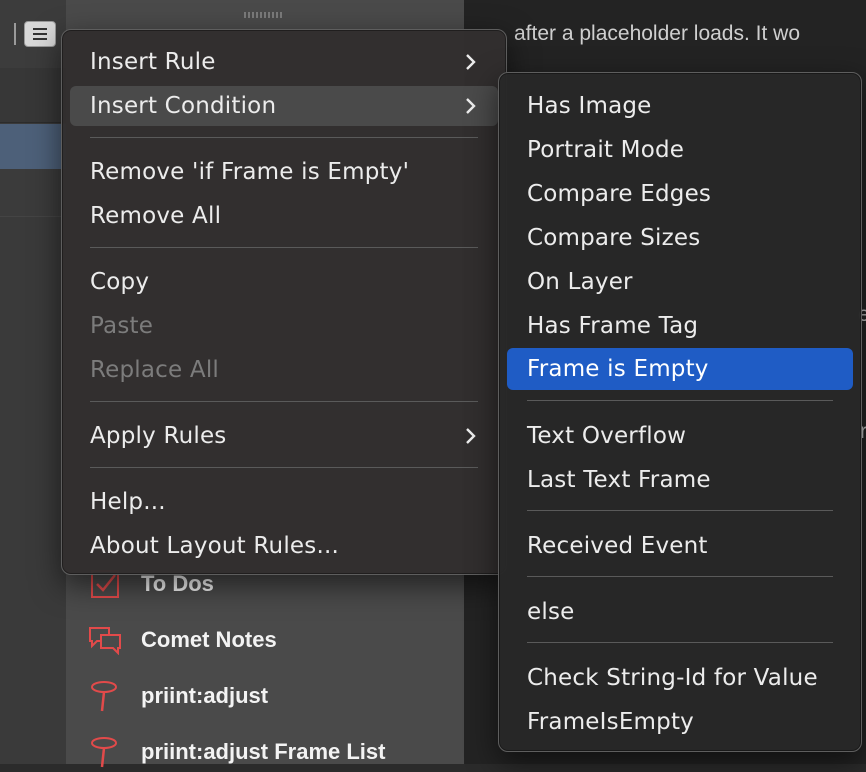 Image resolution: width=866 pixels, height=772 pixels. I want to click on menu-item-insert-condition: Insert Condition, so click(284, 106).